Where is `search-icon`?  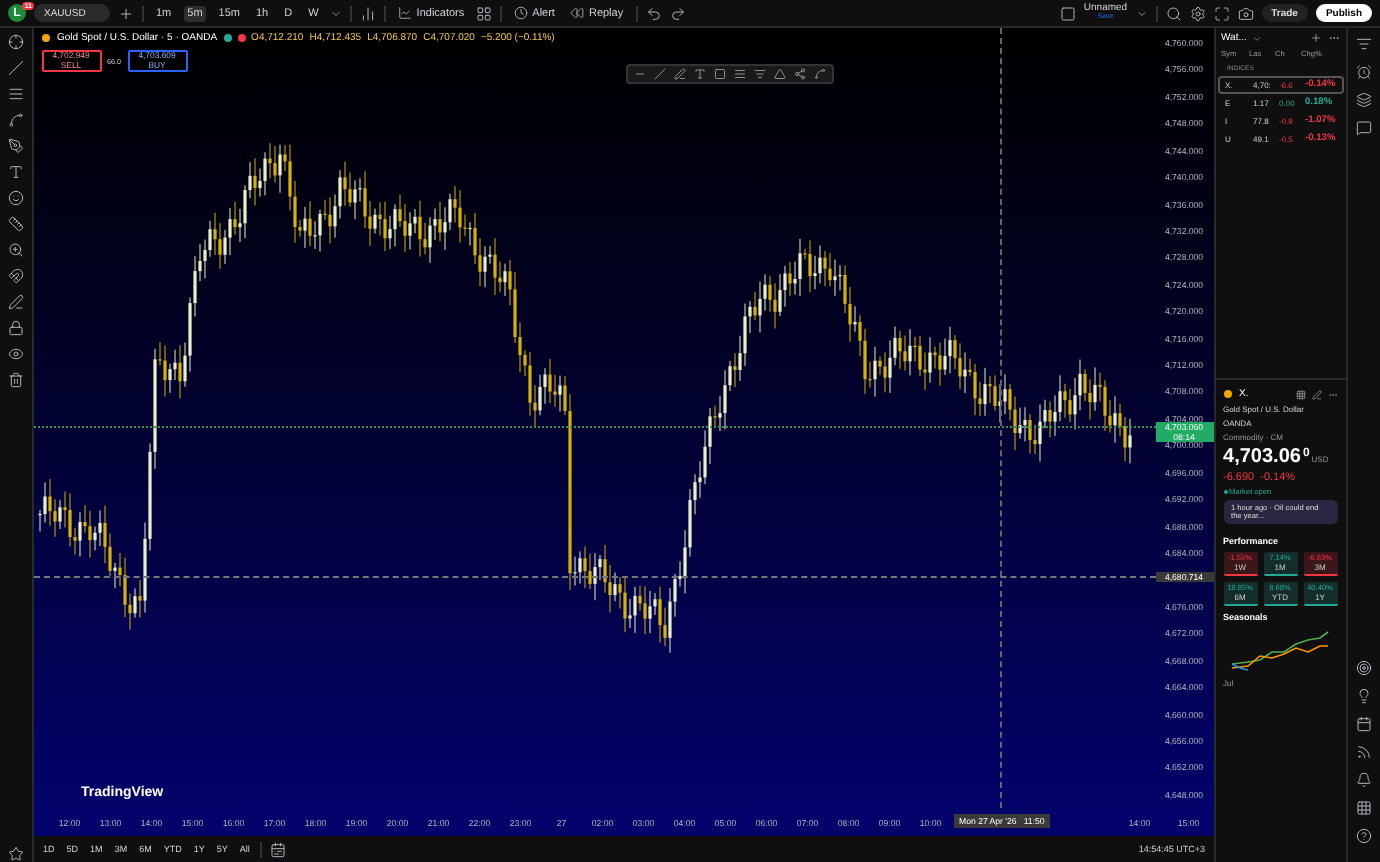 search-icon is located at coordinates (1173, 13).